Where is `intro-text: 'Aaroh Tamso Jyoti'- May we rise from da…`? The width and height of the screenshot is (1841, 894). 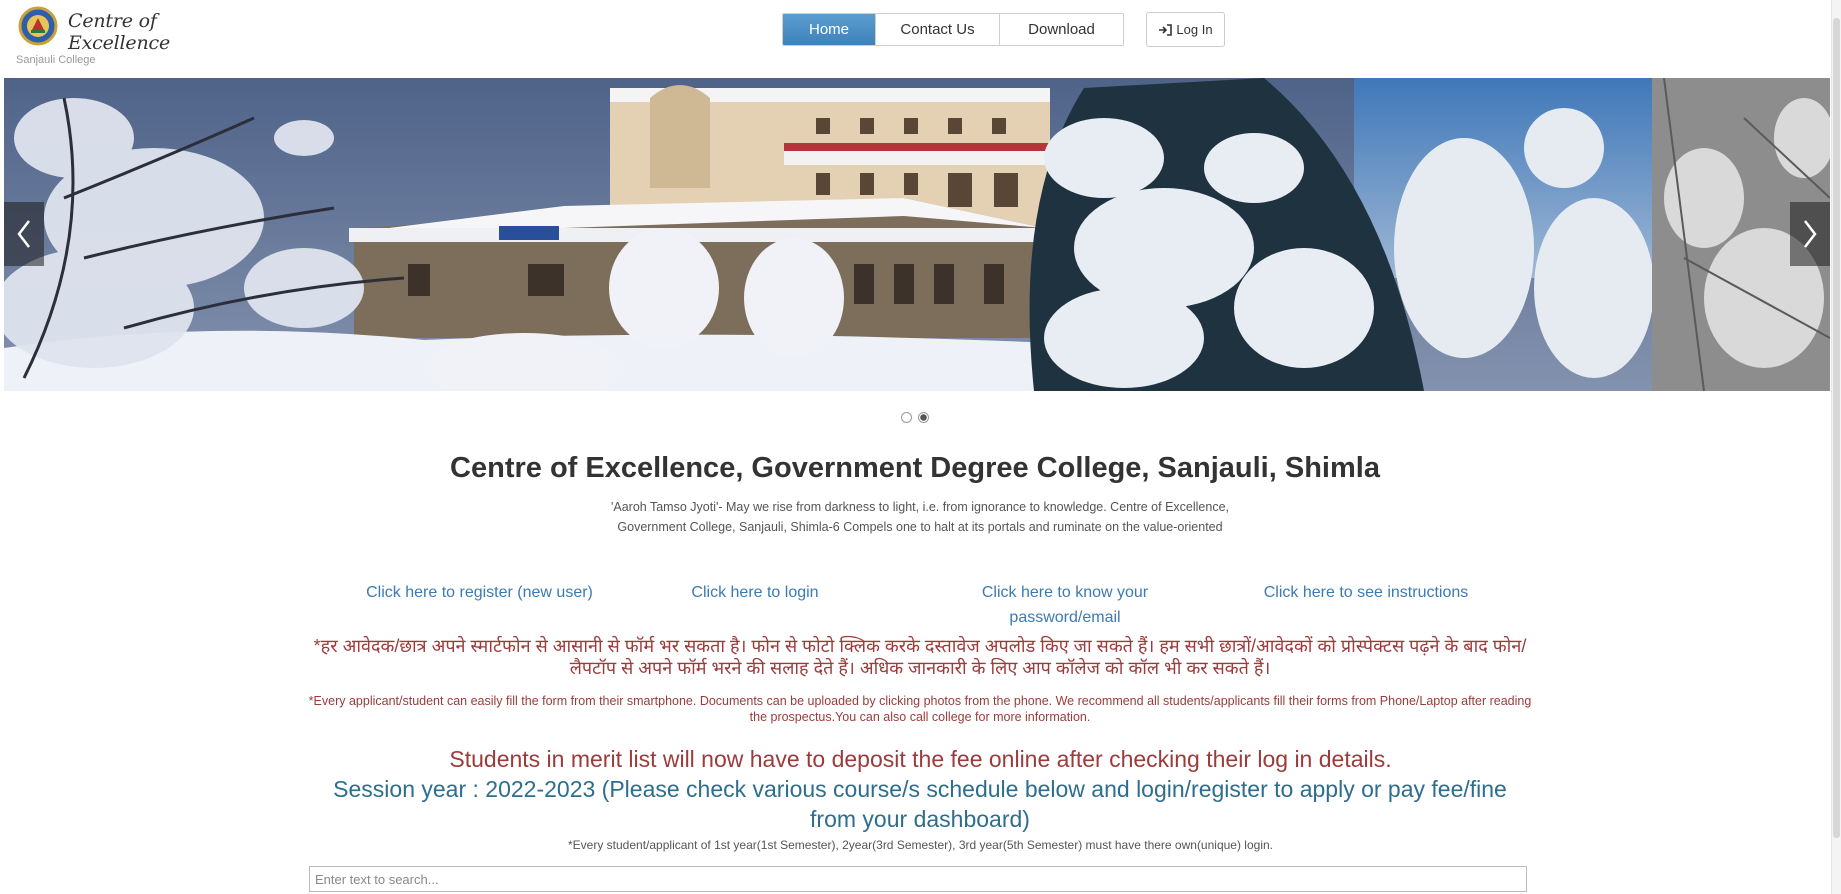 intro-text: 'Aaroh Tamso Jyoti'- May we rise from da… is located at coordinates (919, 517).